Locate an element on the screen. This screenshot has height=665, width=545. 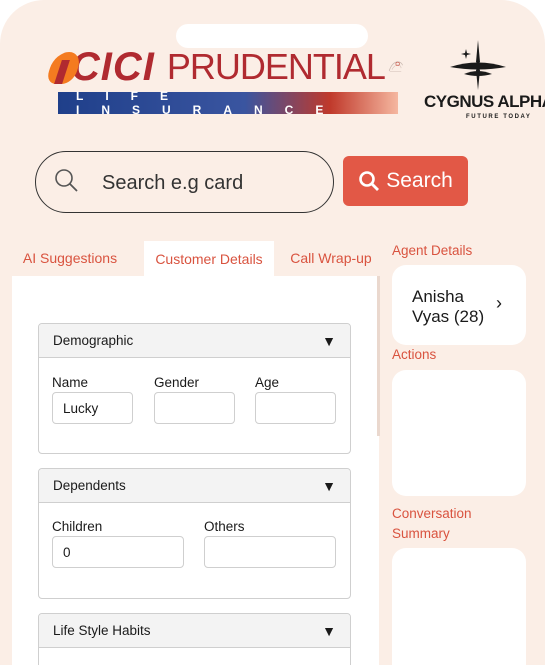
gender-field is located at coordinates (194, 408).